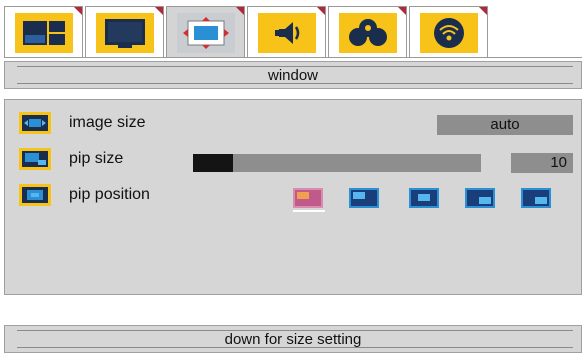 This screenshot has width=582, height=357. What do you see at coordinates (542, 163) in the screenshot?
I see `pip-size-value: 10` at bounding box center [542, 163].